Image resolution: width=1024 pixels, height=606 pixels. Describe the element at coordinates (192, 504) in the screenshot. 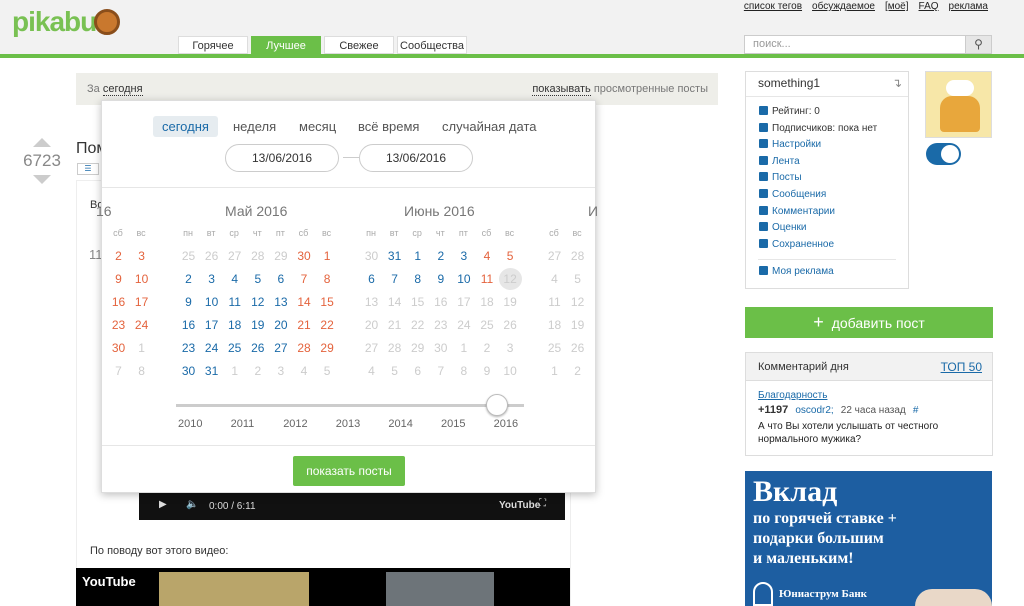

I see `volume-icon: 🔈` at that location.